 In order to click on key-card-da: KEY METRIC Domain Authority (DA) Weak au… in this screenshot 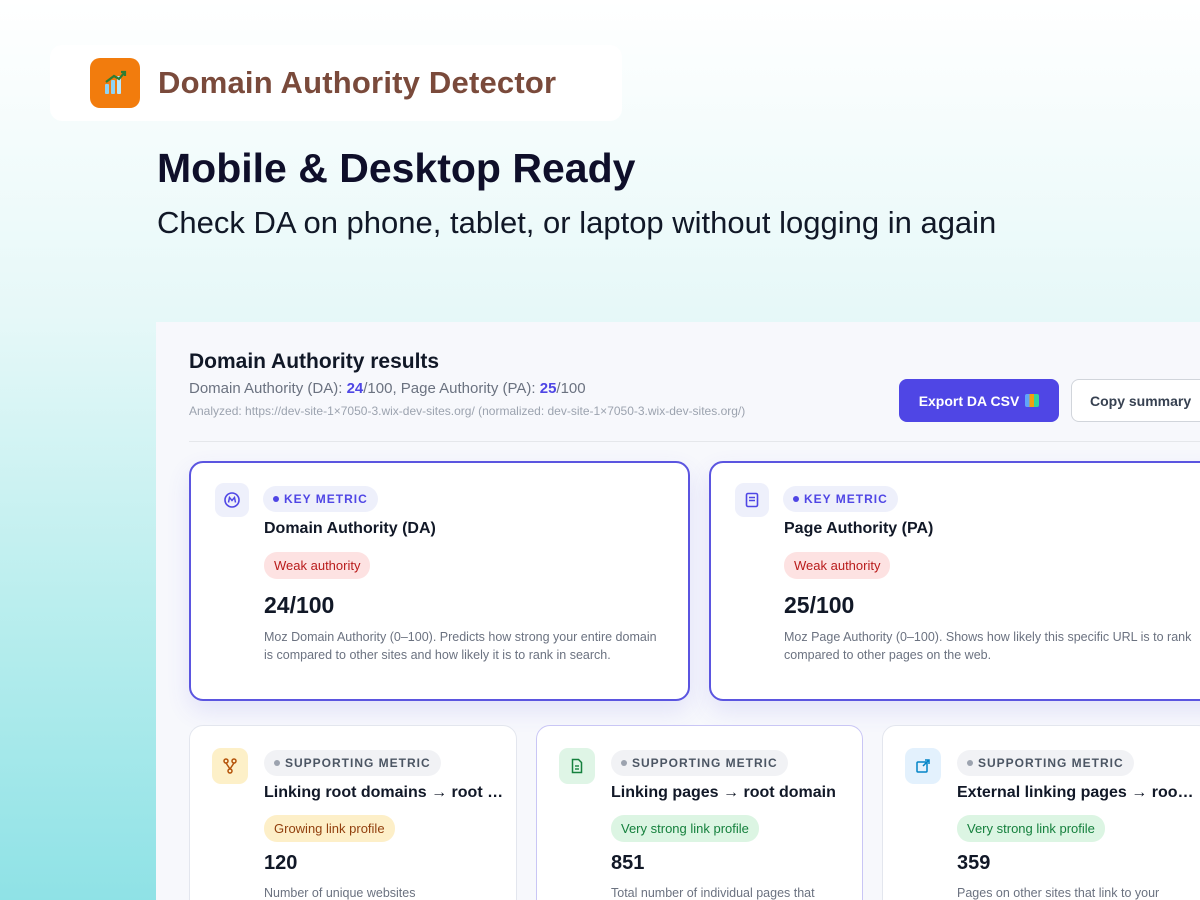, I will do `click(439, 581)`.